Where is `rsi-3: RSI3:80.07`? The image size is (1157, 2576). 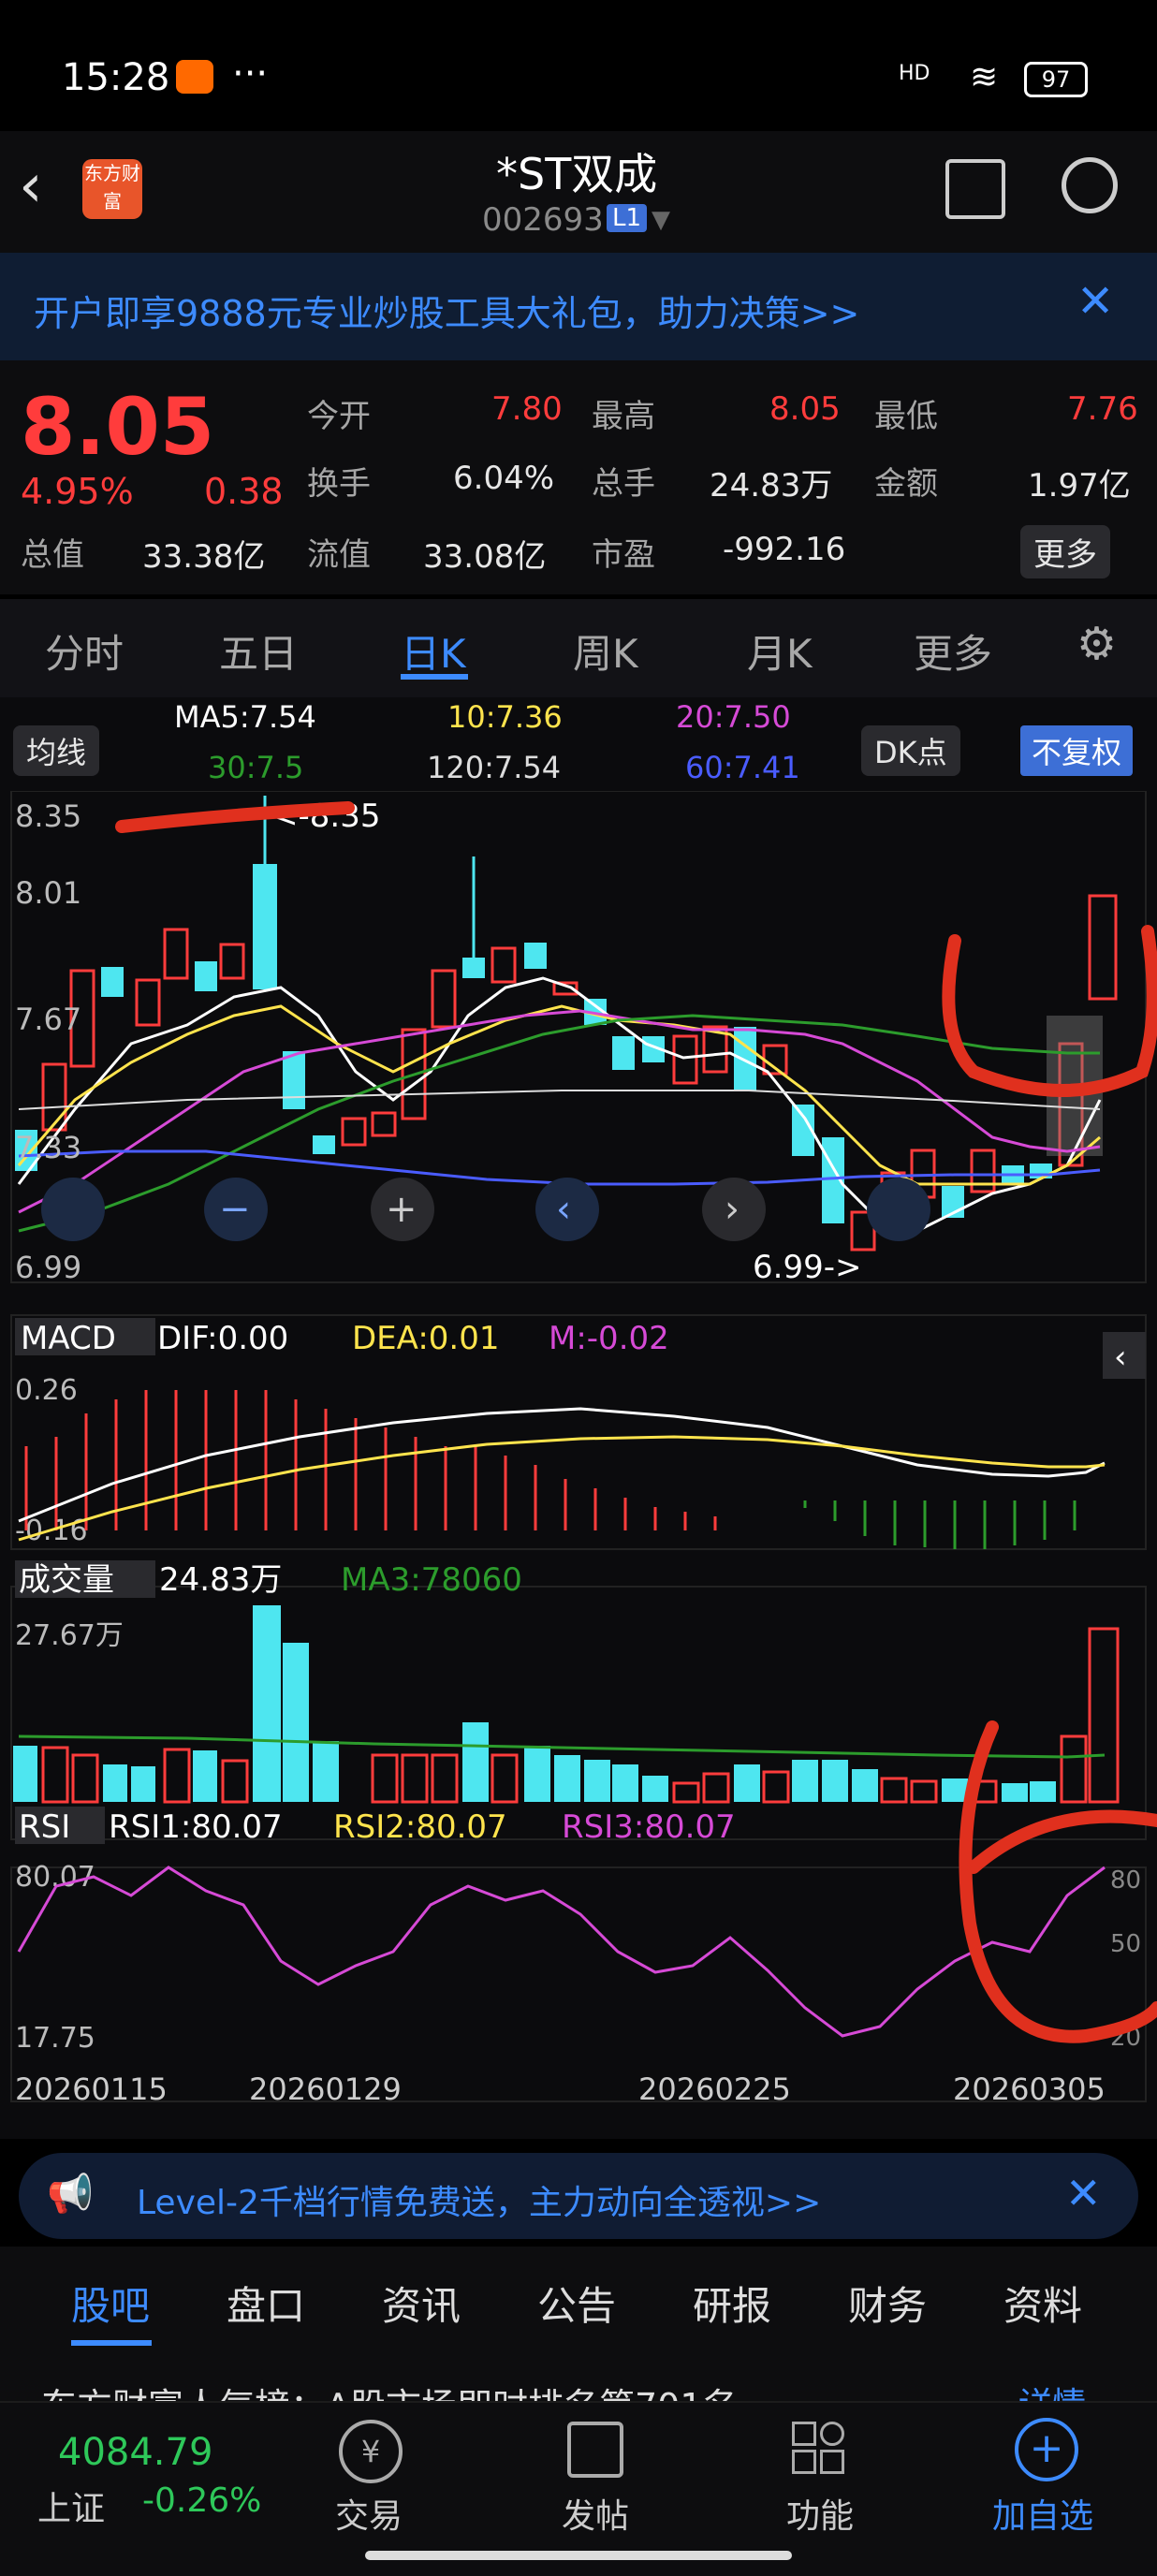 rsi-3: RSI3:80.07 is located at coordinates (649, 1827).